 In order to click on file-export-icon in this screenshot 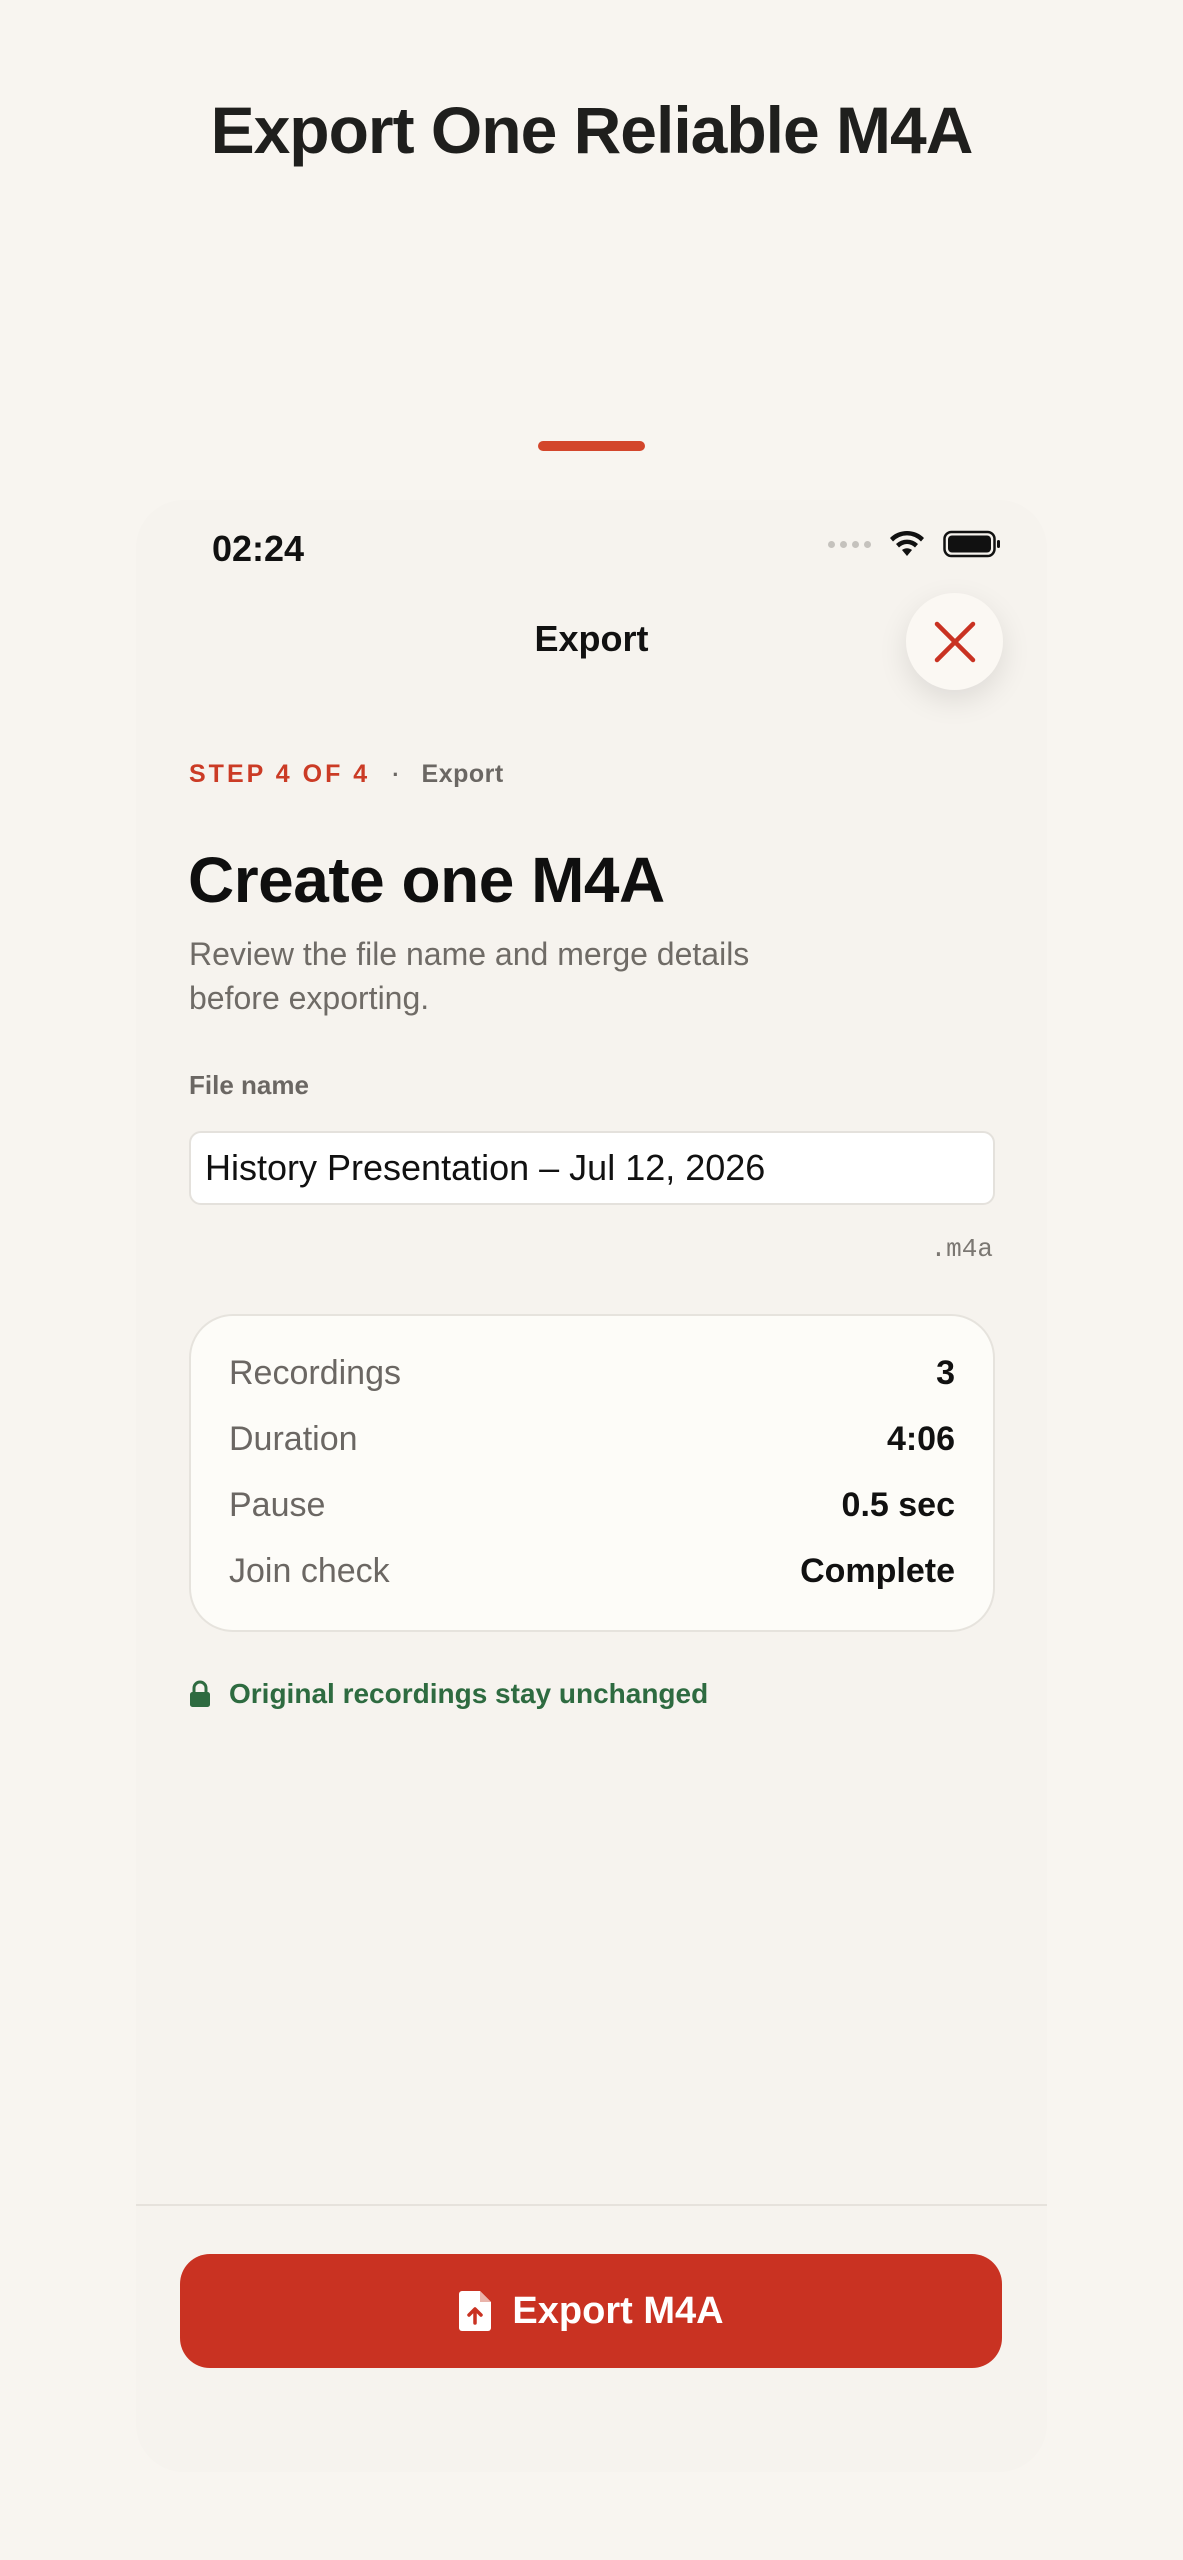, I will do `click(475, 2311)`.